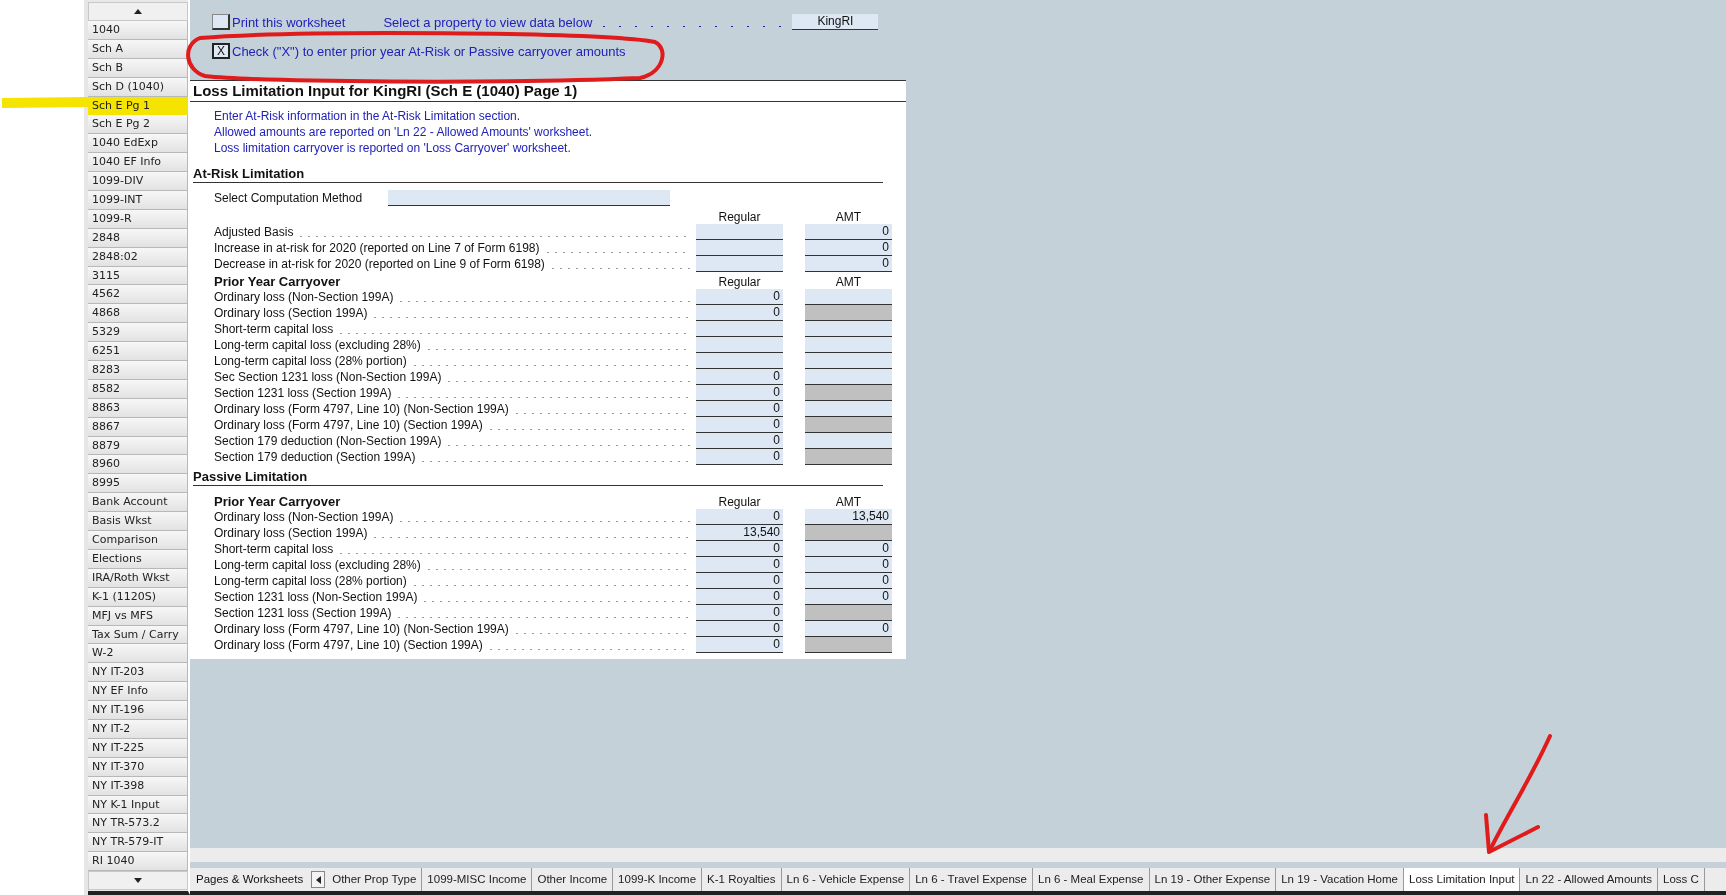 The width and height of the screenshot is (1726, 895). I want to click on sidebar-item: NY TR-573.2, so click(138, 824).